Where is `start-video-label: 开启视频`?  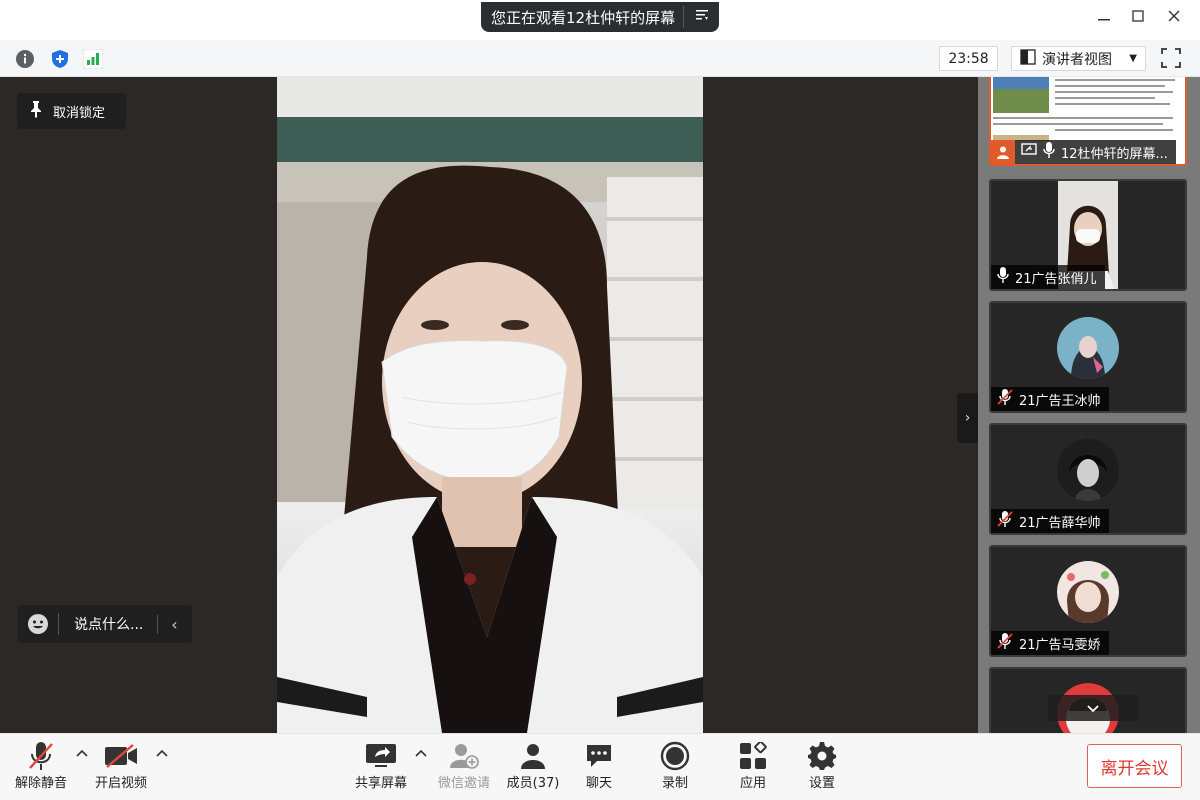
start-video-label: 开启视频 is located at coordinates (120, 783).